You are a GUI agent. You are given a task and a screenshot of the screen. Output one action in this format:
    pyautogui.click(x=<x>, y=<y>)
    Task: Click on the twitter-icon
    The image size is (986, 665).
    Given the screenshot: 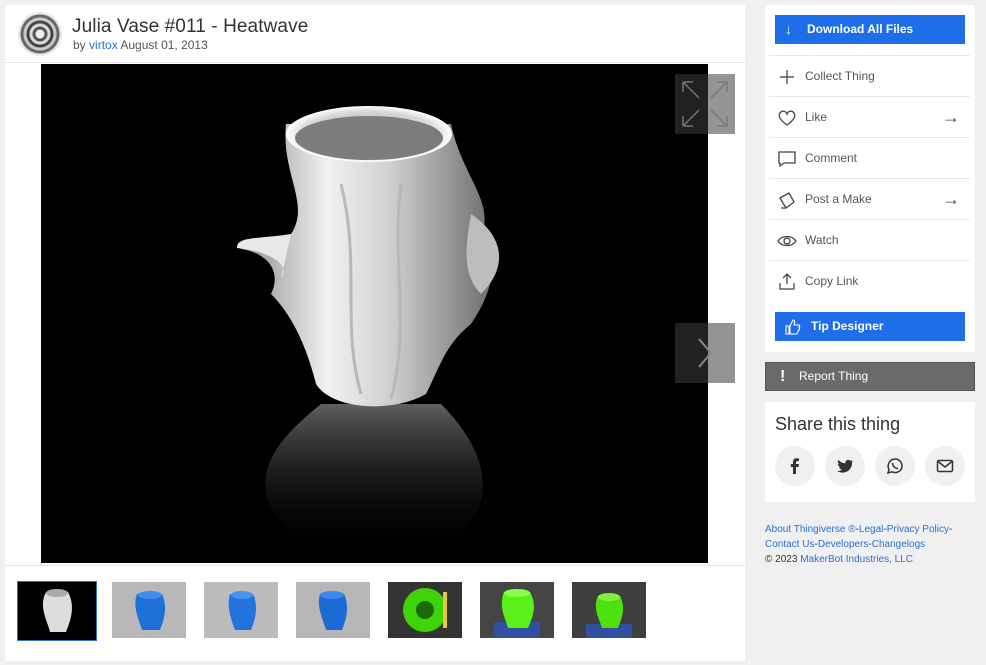 What is the action you would take?
    pyautogui.click(x=845, y=466)
    